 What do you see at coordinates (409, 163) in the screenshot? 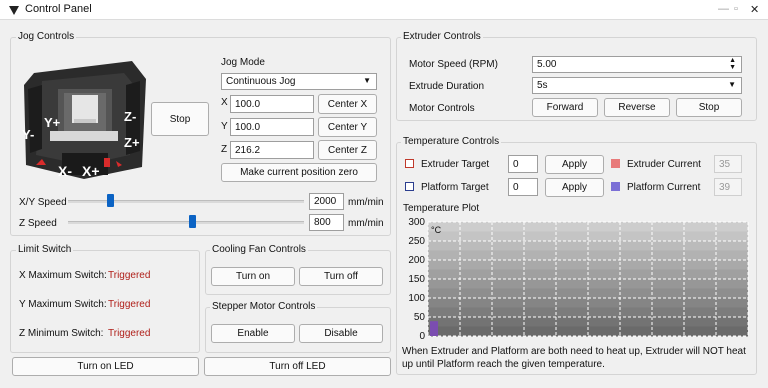
I see `extruder-target-swatch` at bounding box center [409, 163].